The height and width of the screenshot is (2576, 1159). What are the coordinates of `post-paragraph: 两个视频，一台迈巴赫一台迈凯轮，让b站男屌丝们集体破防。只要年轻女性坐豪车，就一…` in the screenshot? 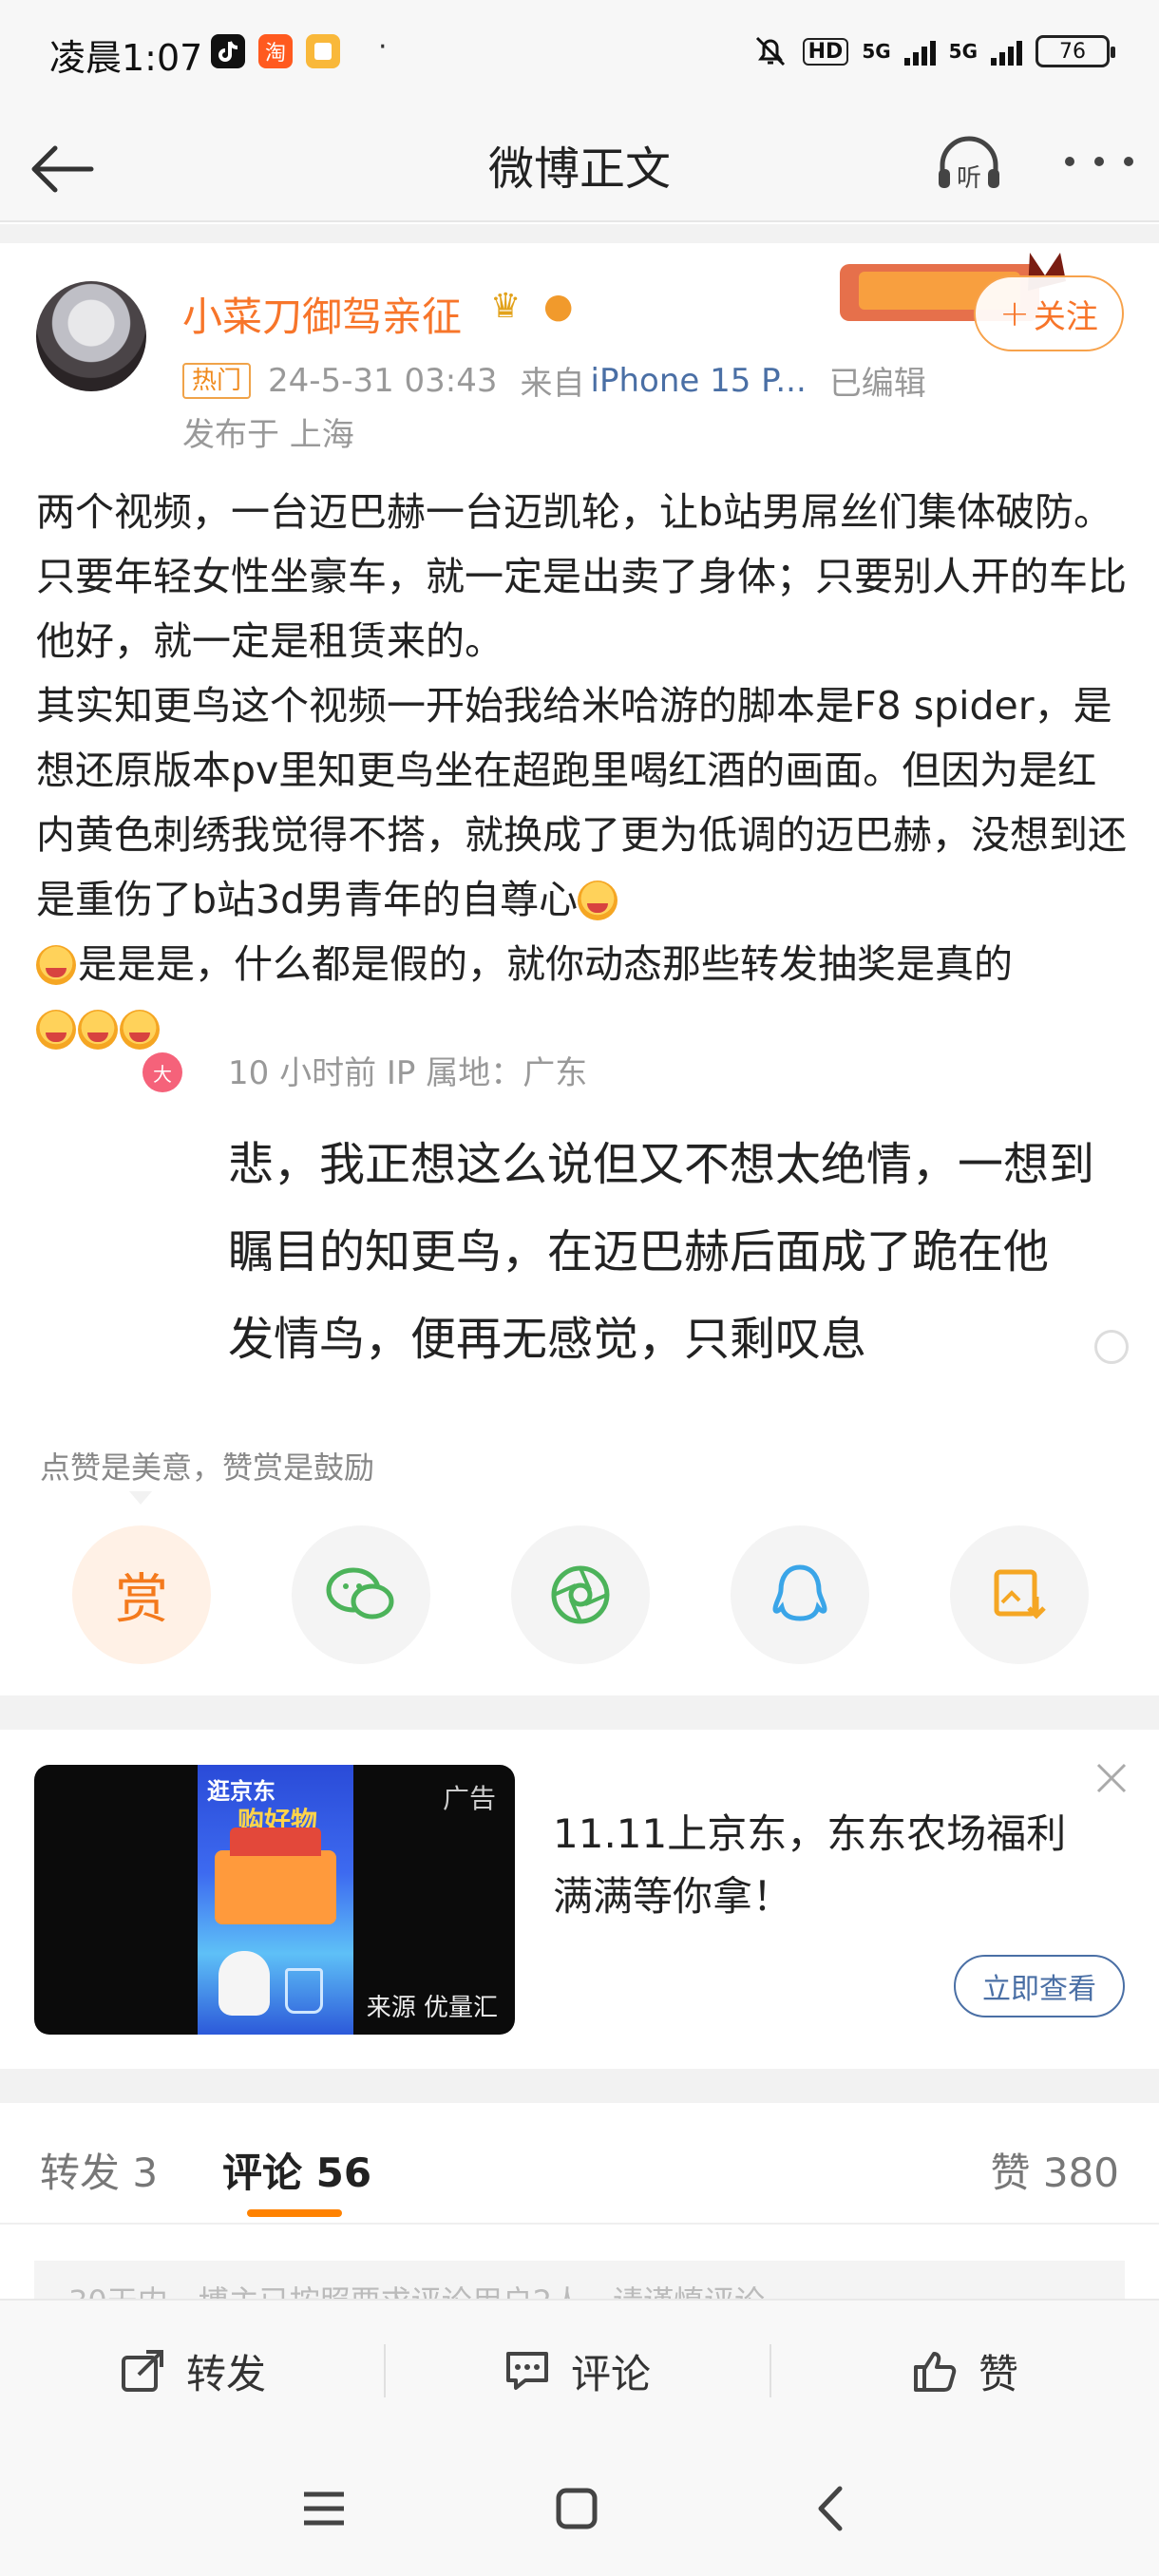 It's located at (581, 576).